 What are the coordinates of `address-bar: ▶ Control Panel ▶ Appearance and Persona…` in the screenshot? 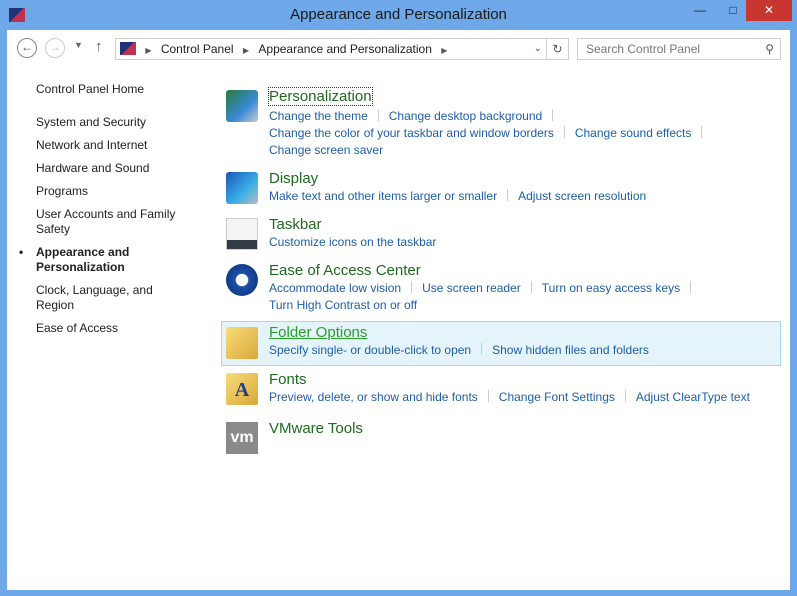 It's located at (342, 49).